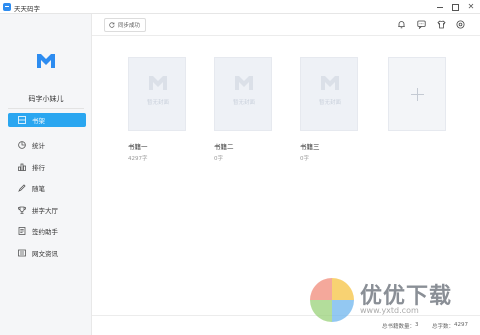 The image size is (480, 335). I want to click on sidebar-item-news: 网文资讯, so click(47, 253).